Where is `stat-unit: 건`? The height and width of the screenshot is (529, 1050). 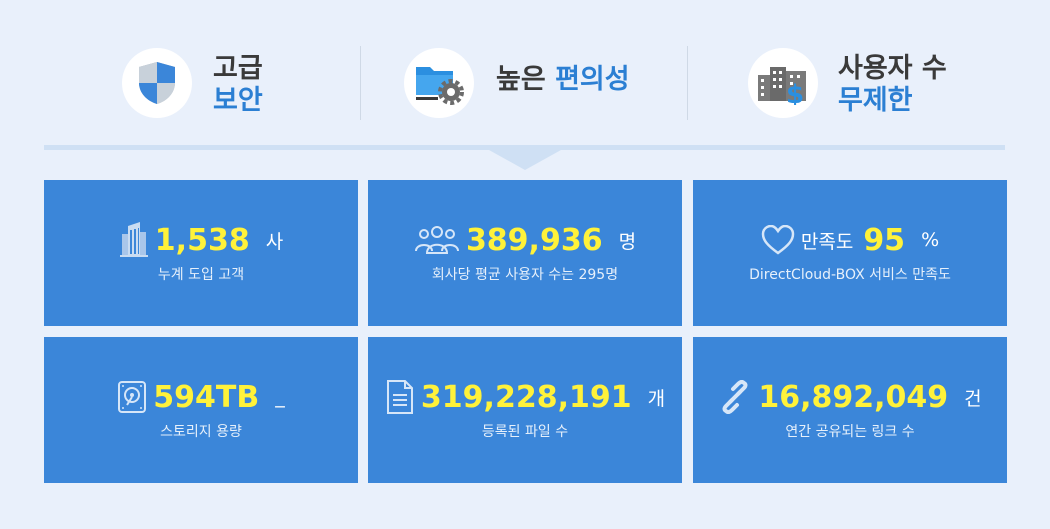
stat-unit: 건 is located at coordinates (973, 398).